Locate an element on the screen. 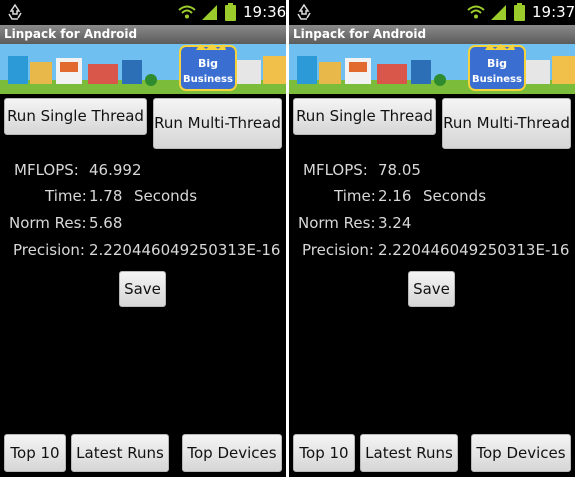 This screenshot has width=575, height=477. time-value: 1.78 is located at coordinates (106, 196).